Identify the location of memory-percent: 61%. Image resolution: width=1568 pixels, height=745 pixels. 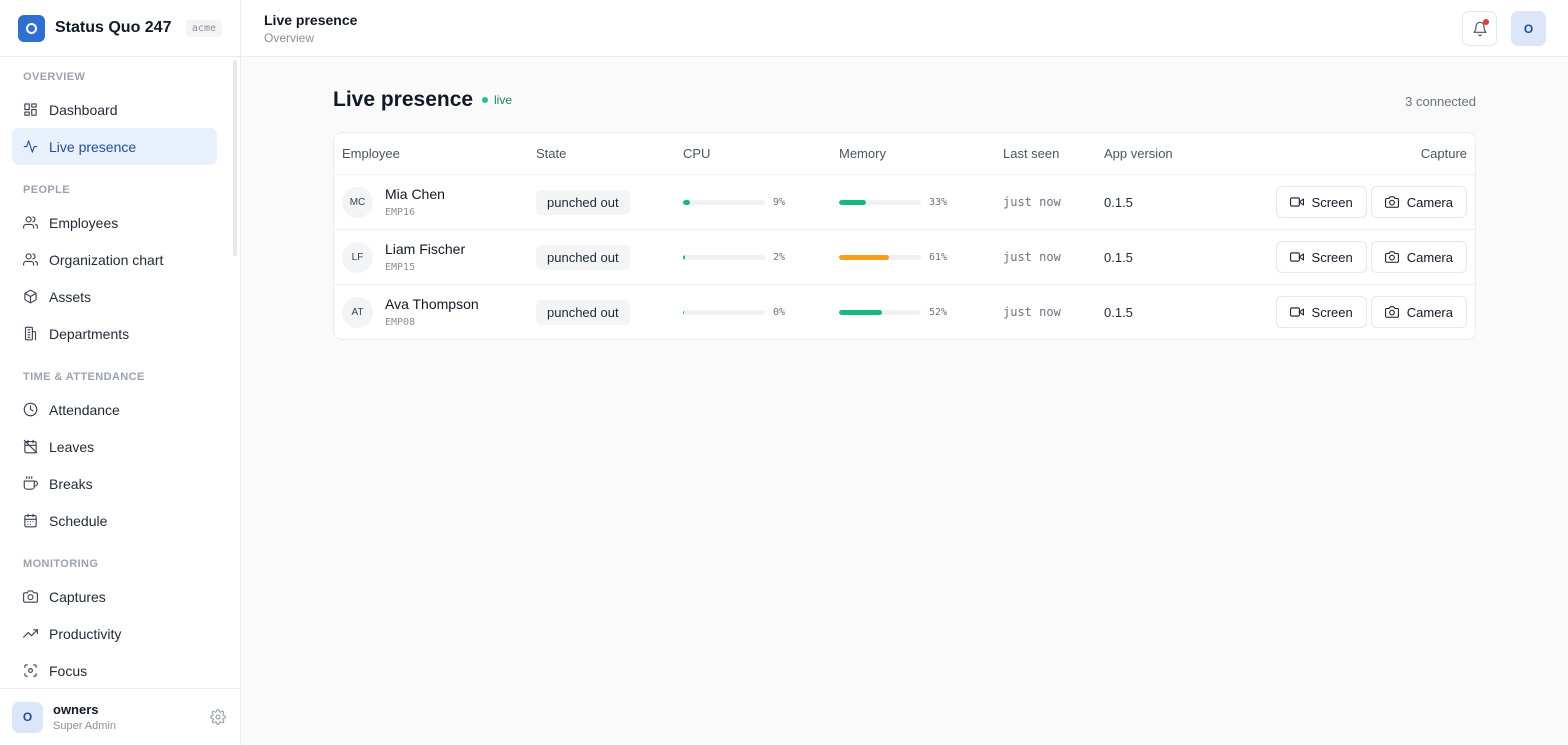
(938, 257).